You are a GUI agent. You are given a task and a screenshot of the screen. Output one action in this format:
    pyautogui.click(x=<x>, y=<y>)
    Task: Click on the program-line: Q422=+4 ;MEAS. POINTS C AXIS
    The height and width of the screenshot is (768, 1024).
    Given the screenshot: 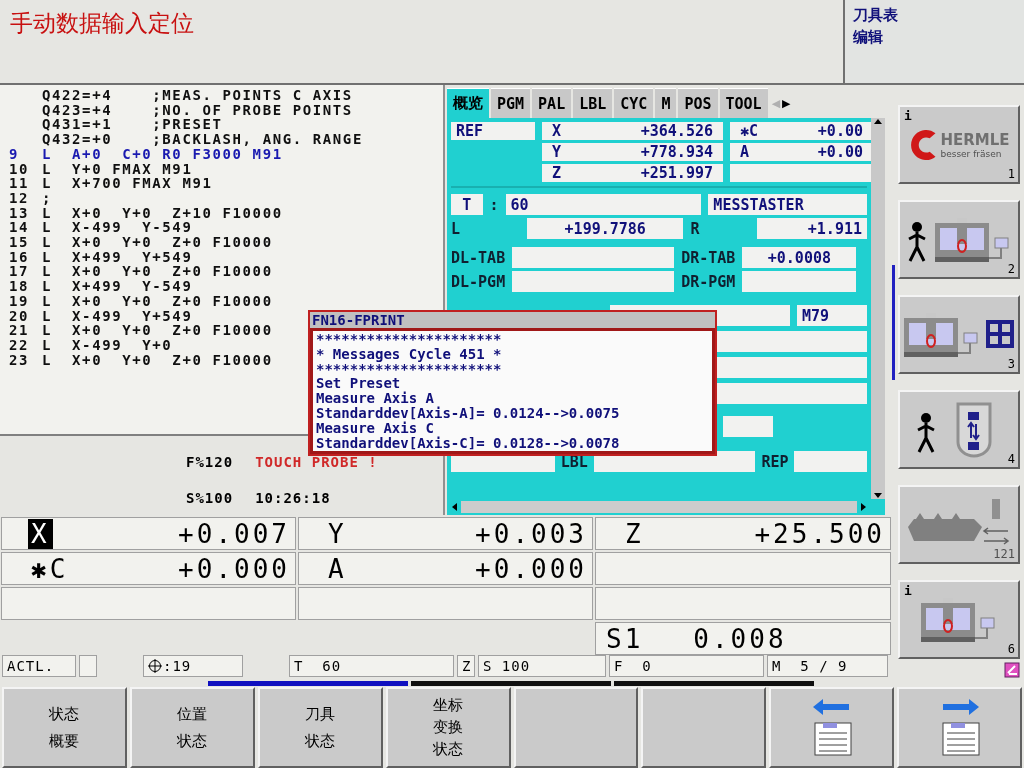 What is the action you would take?
    pyautogui.click(x=197, y=95)
    